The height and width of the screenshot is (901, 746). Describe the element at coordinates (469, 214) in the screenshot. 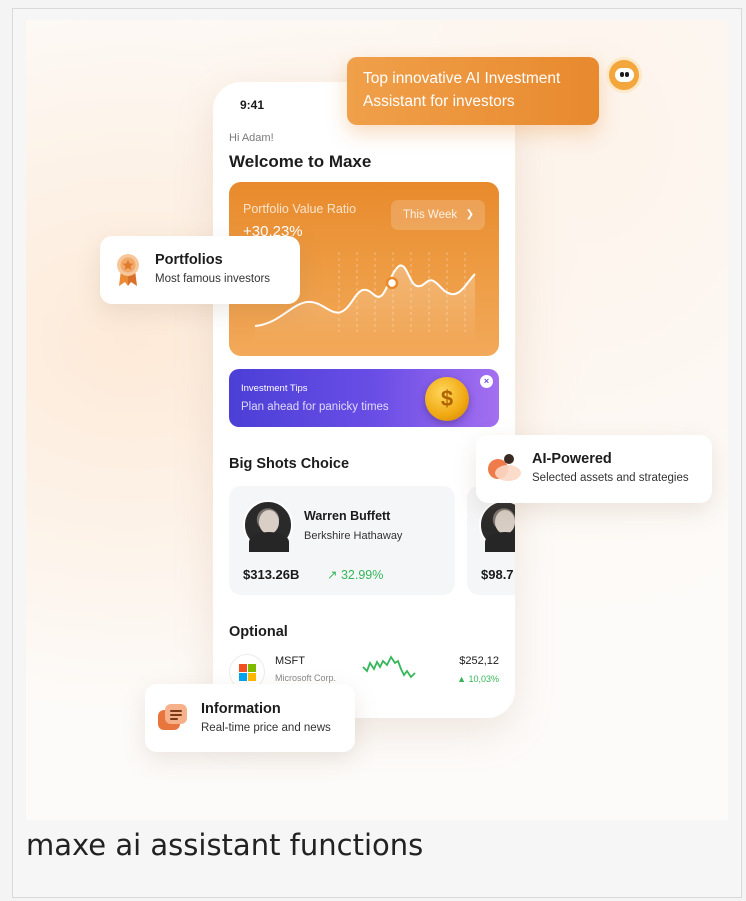

I see `chevron-down-icon: ❯` at that location.